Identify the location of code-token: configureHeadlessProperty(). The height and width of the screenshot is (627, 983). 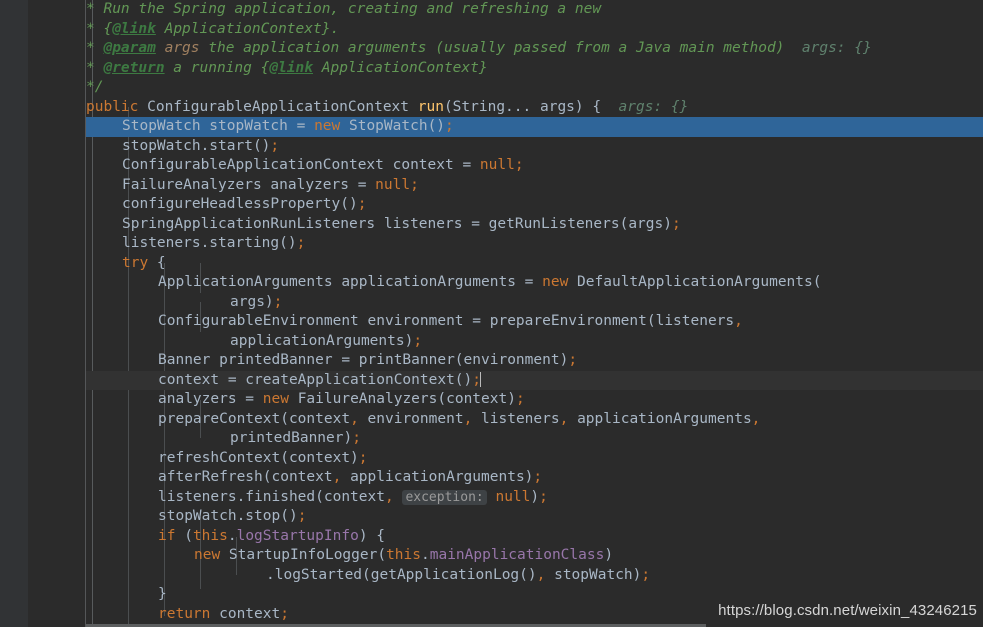
(240, 204).